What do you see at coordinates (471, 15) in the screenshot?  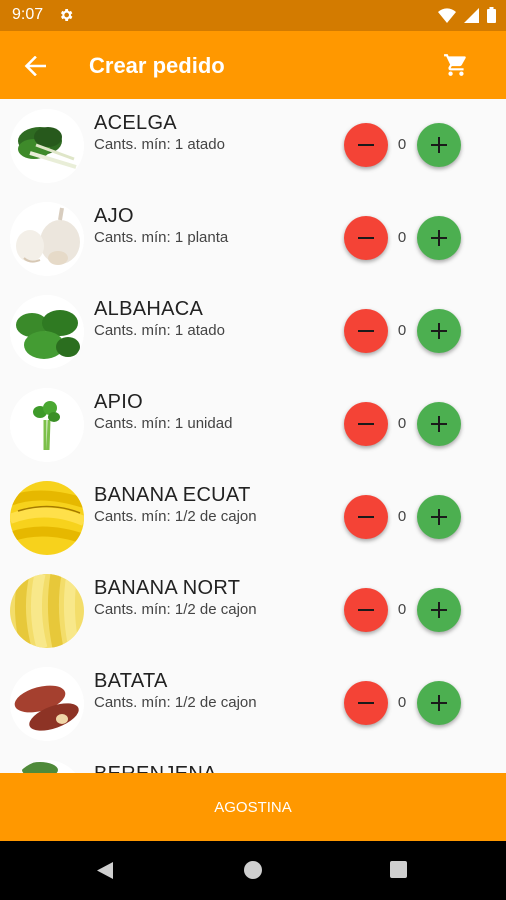 I see `signal-icon` at bounding box center [471, 15].